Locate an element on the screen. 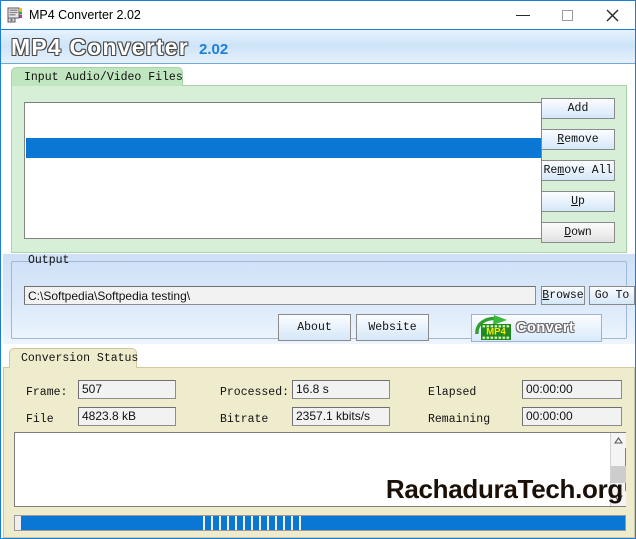 The height and width of the screenshot is (539, 636). website-button: Website is located at coordinates (392, 327).